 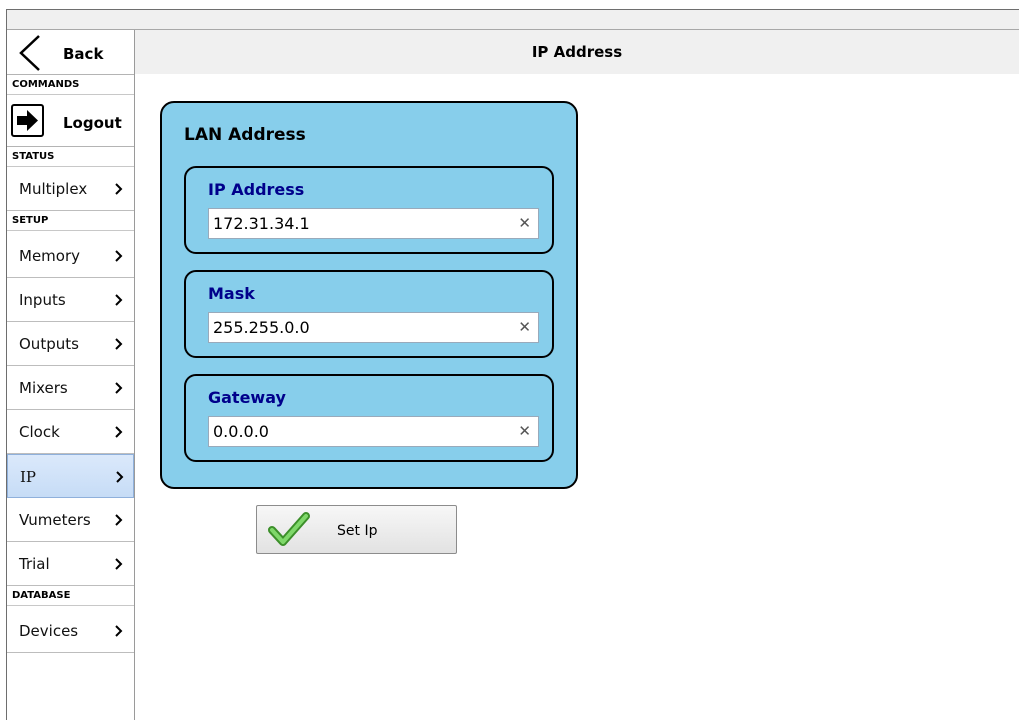 What do you see at coordinates (28, 477) in the screenshot?
I see `sidebar-item-label: IP` at bounding box center [28, 477].